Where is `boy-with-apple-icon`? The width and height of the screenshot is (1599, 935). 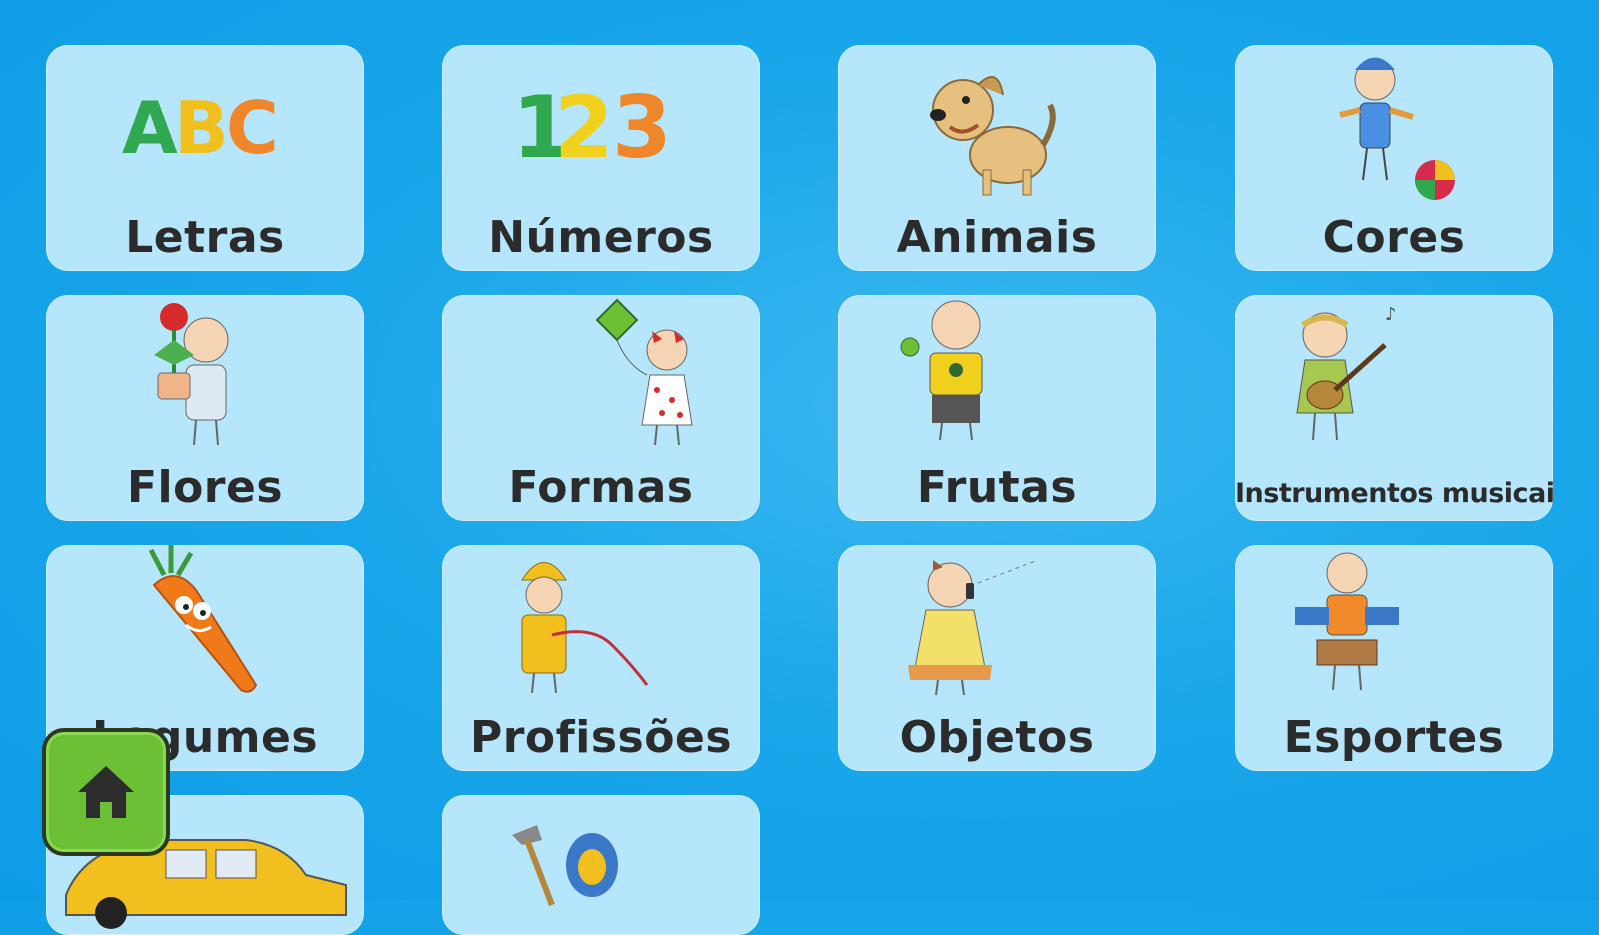 boy-with-apple-icon is located at coordinates (941, 370).